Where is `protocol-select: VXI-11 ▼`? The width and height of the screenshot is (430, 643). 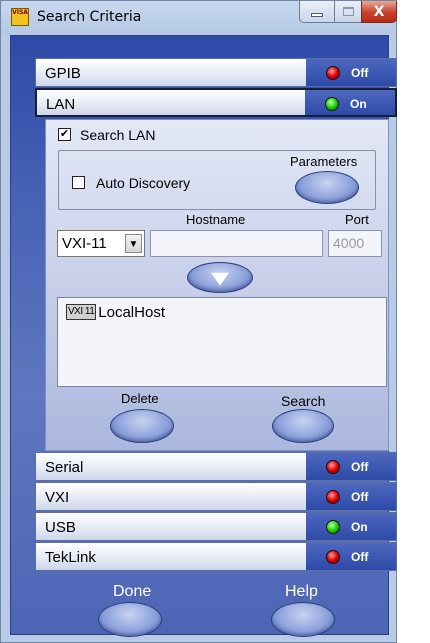
protocol-select: VXI-11 ▼ is located at coordinates (101, 243).